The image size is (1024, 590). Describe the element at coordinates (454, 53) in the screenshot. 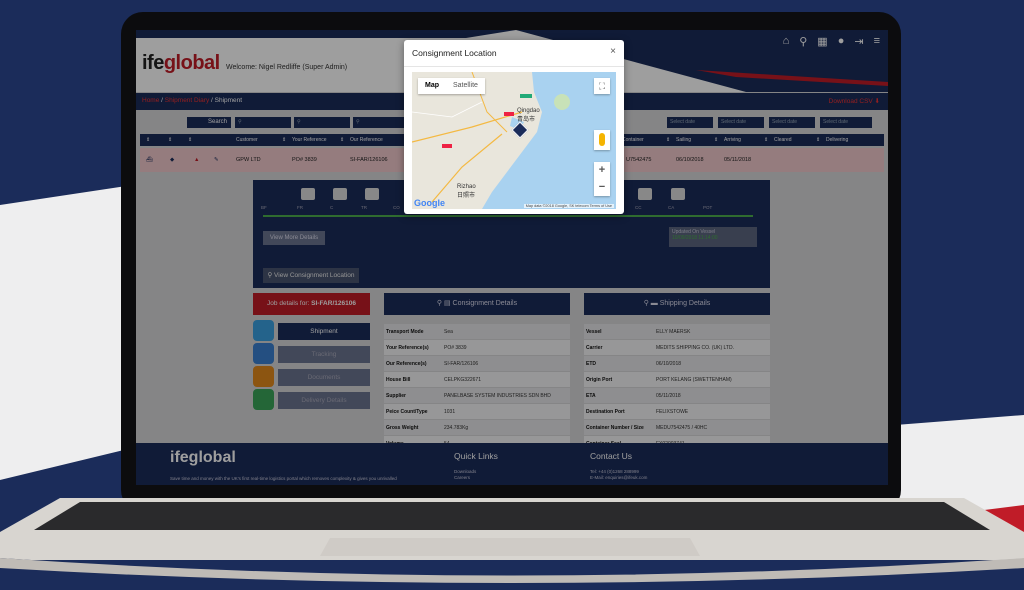

I see `modal-title: Consignment Location` at that location.